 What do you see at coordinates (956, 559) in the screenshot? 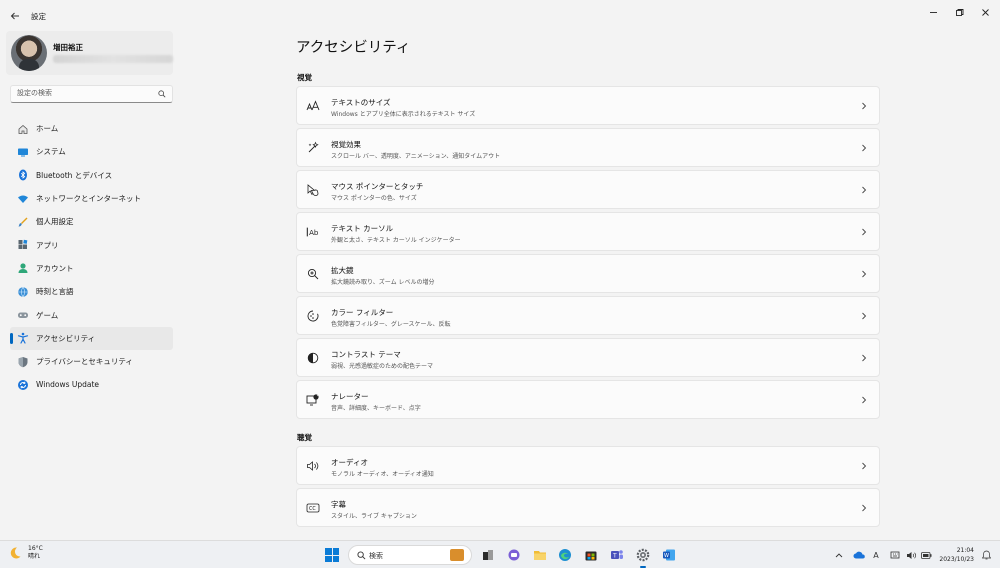
I see `clock-date: 2023/10/23` at bounding box center [956, 559].